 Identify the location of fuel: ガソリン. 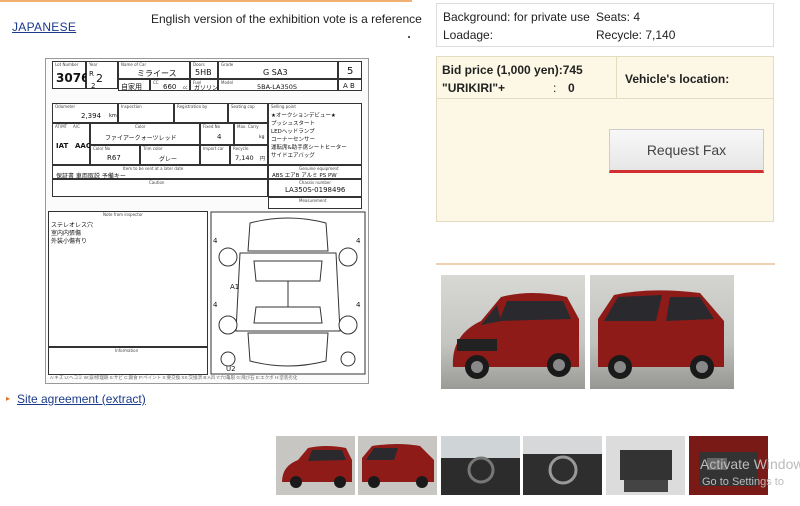
(206, 88).